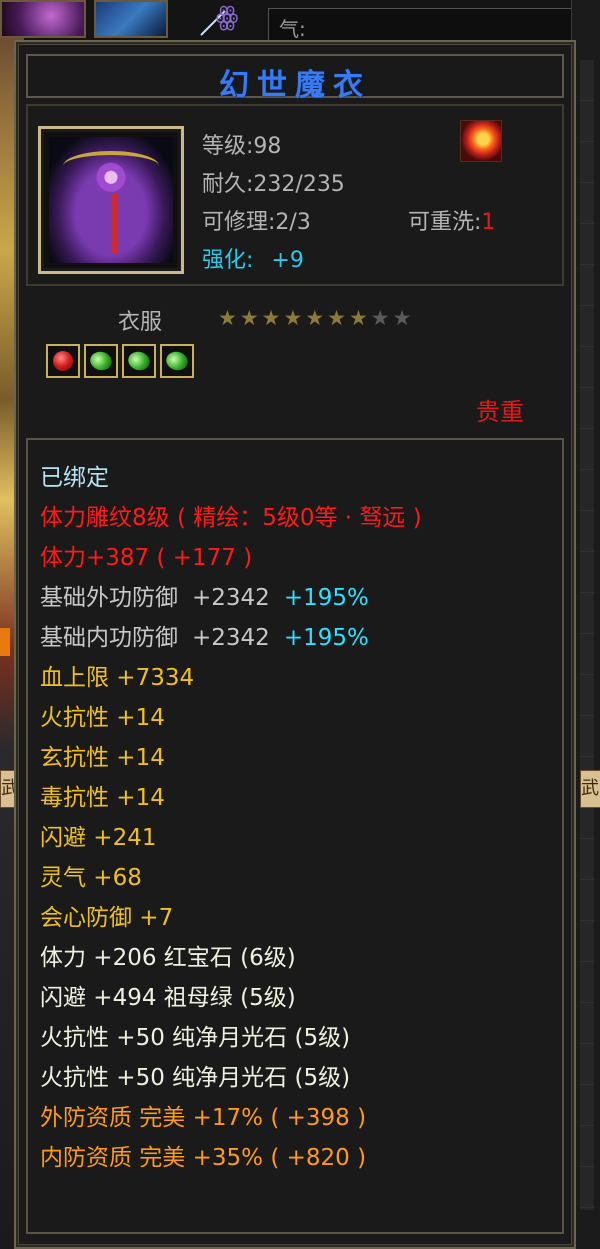  I want to click on item-level: 等级:98, so click(242, 146).